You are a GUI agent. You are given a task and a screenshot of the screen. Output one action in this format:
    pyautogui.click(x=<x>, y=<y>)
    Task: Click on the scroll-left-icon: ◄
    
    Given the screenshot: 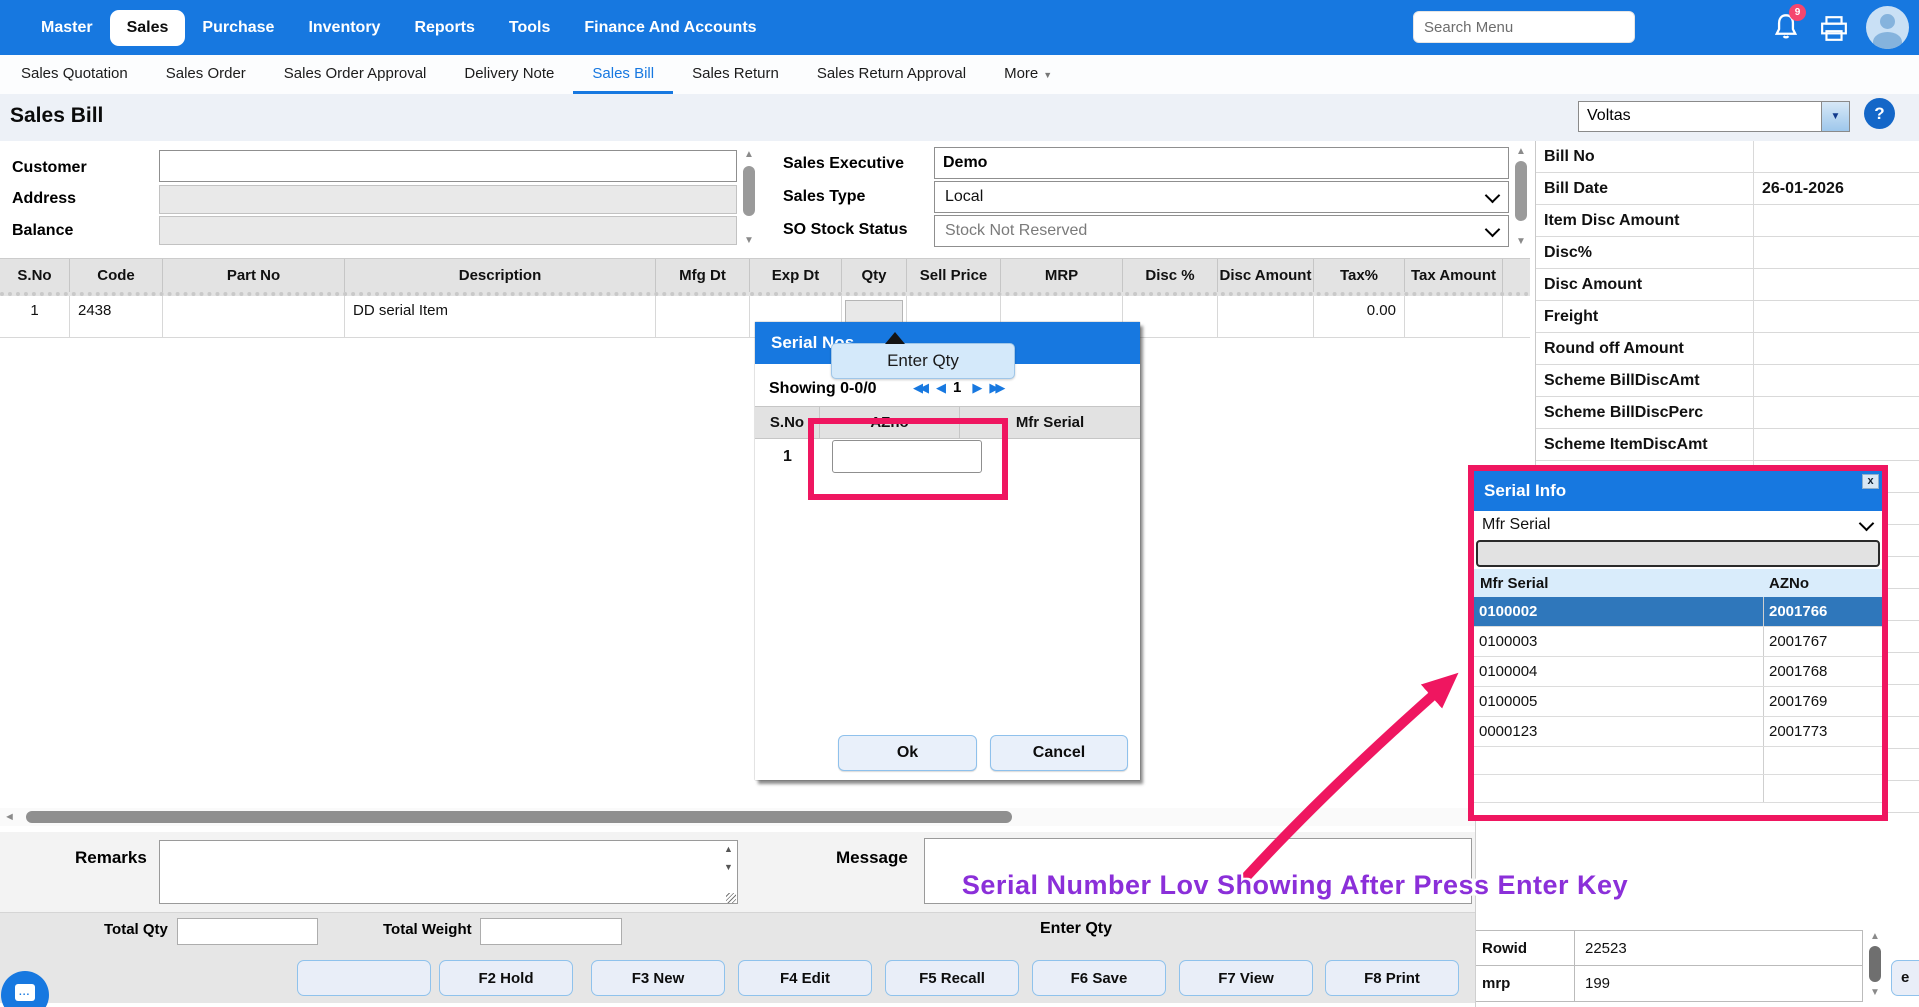 What is the action you would take?
    pyautogui.click(x=9, y=817)
    